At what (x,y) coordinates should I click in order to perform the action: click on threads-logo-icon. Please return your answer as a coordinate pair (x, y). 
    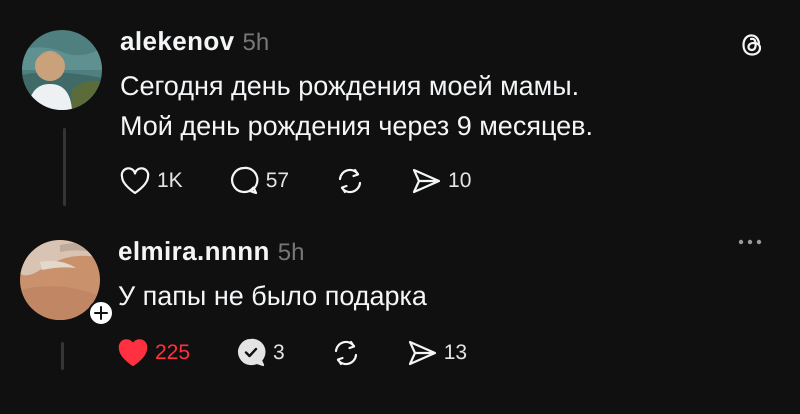
    Looking at the image, I should click on (752, 45).